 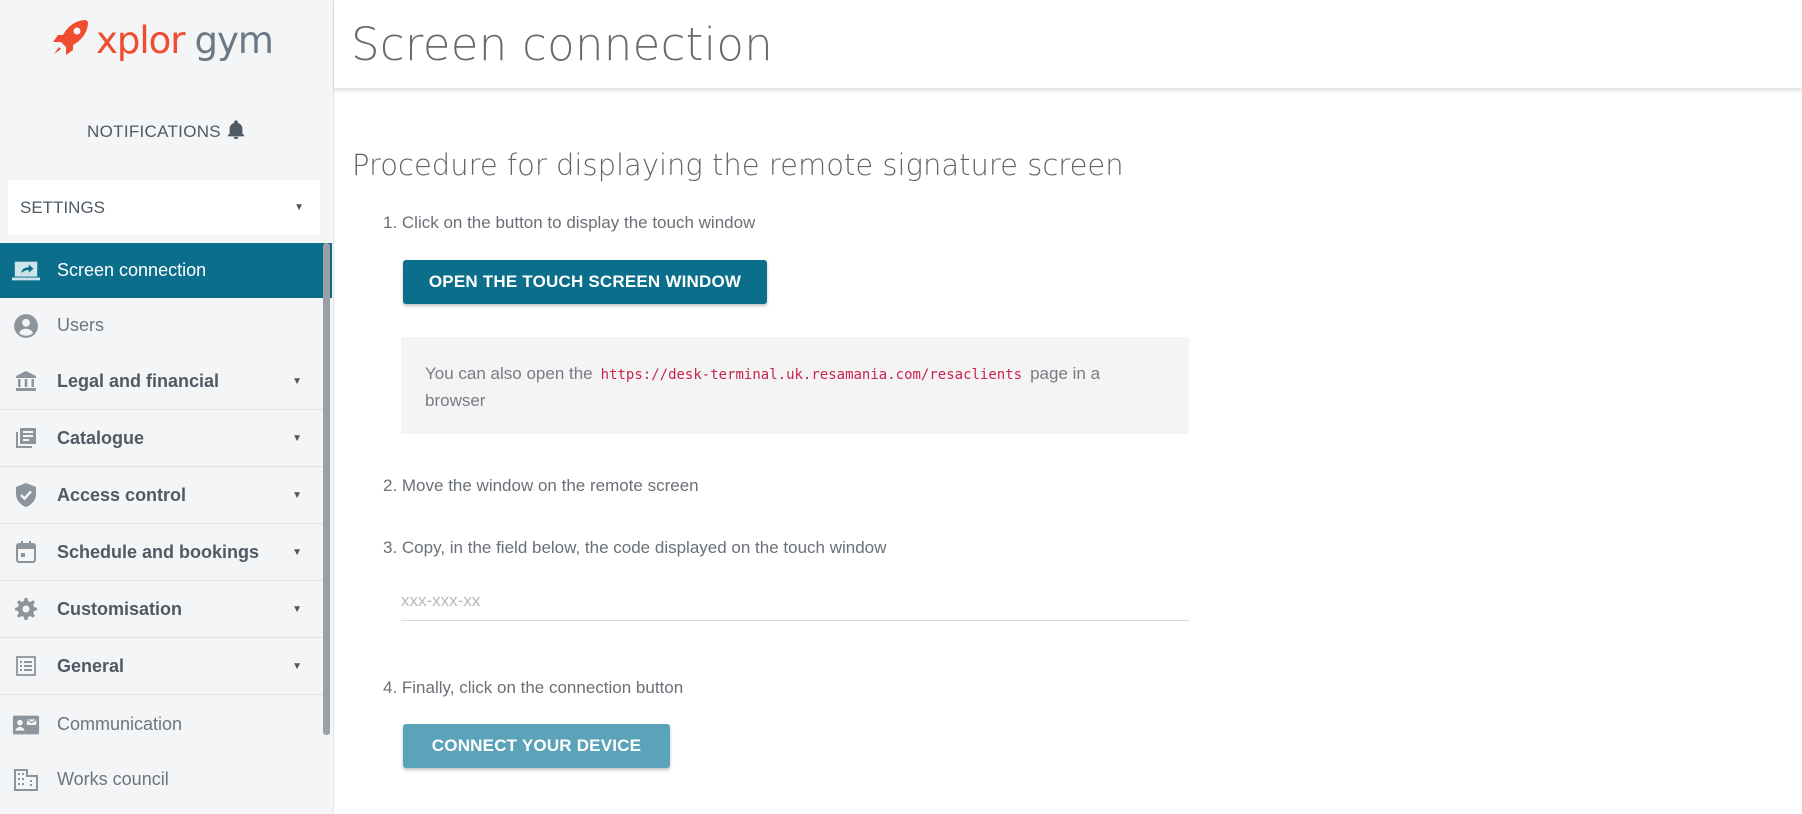 I want to click on sidebar-item-access-control: Access control ▼, so click(x=166, y=495).